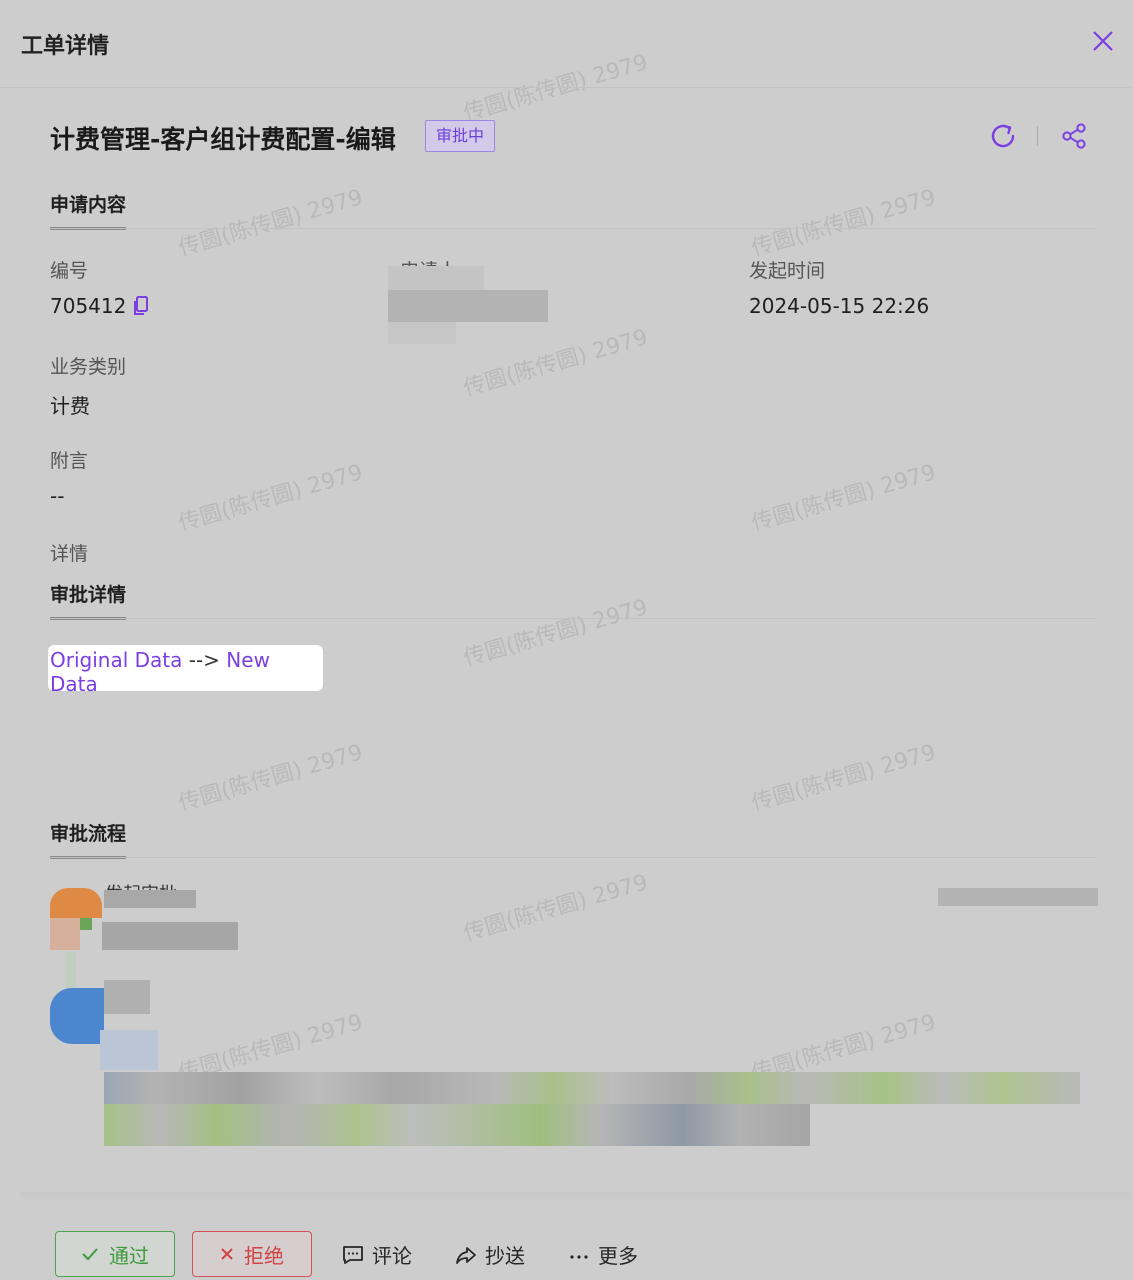 This screenshot has height=1280, width=1133. I want to click on more-button: 更多, so click(603, 1254).